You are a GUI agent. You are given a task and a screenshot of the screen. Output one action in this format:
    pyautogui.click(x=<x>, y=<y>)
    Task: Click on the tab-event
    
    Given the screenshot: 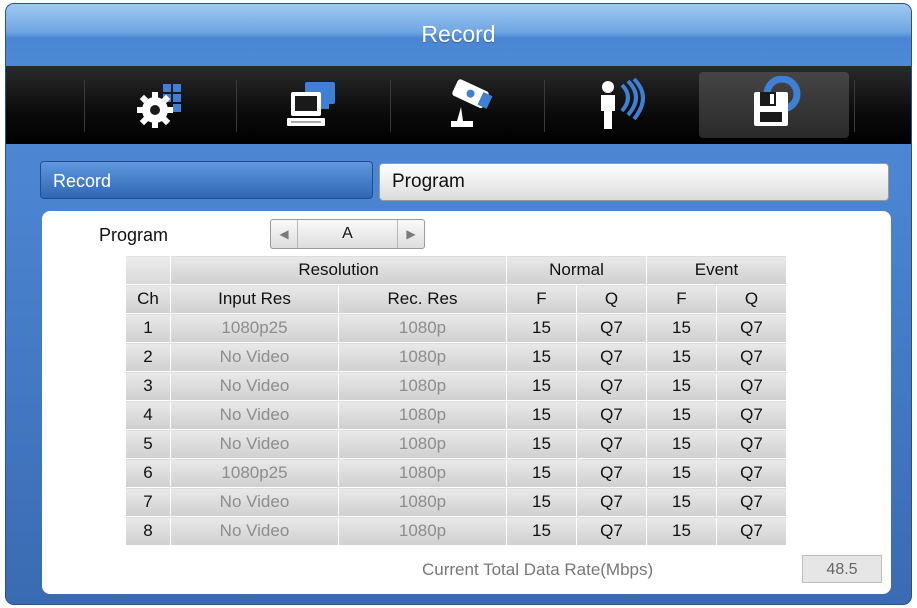 What is the action you would take?
    pyautogui.click(x=621, y=105)
    